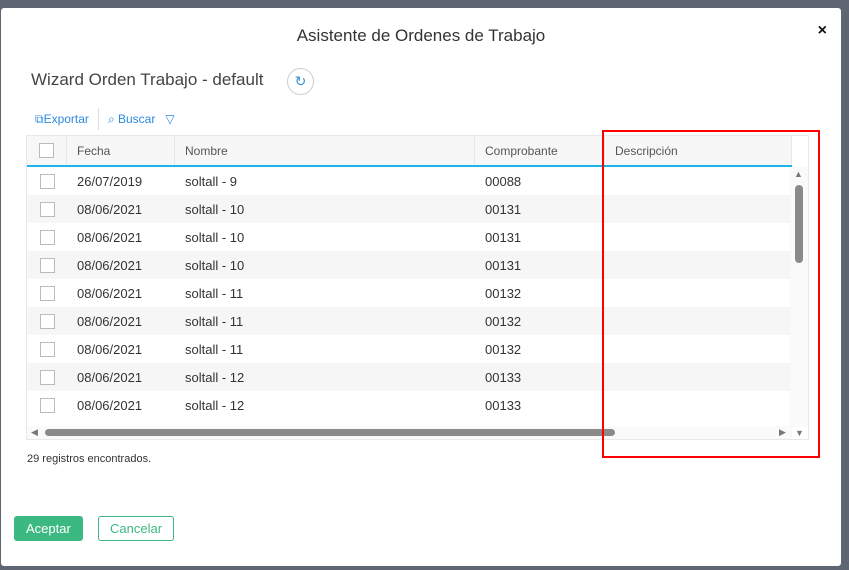 The height and width of the screenshot is (570, 849). Describe the element at coordinates (503, 181) in the screenshot. I see `cell-comprobante: 00088` at that location.